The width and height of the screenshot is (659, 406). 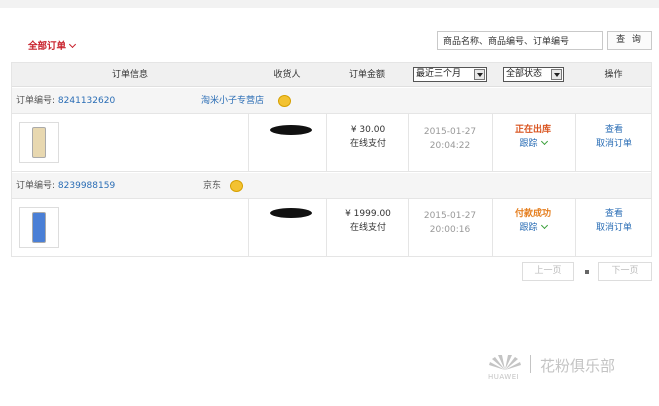 I want to click on order-status: 付款成功 跟踪, so click(x=533, y=221).